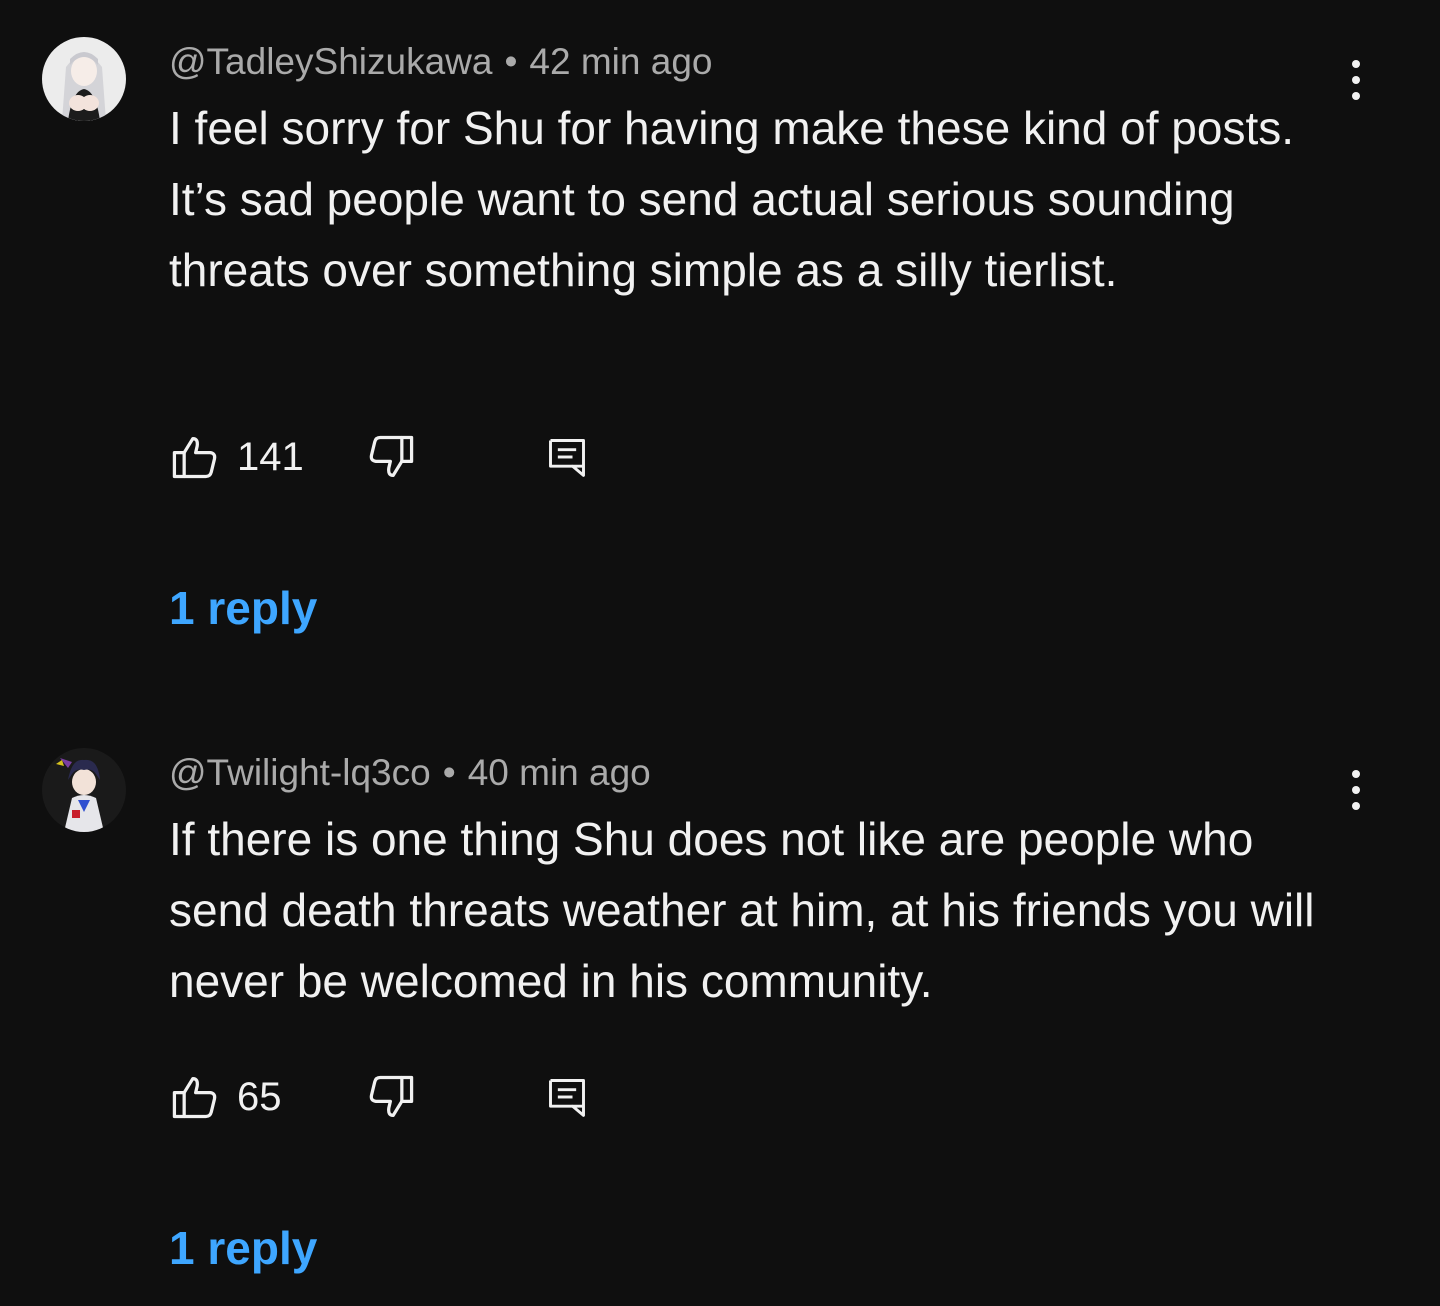  I want to click on author-name: @TadleyShizukawa, so click(330, 61).